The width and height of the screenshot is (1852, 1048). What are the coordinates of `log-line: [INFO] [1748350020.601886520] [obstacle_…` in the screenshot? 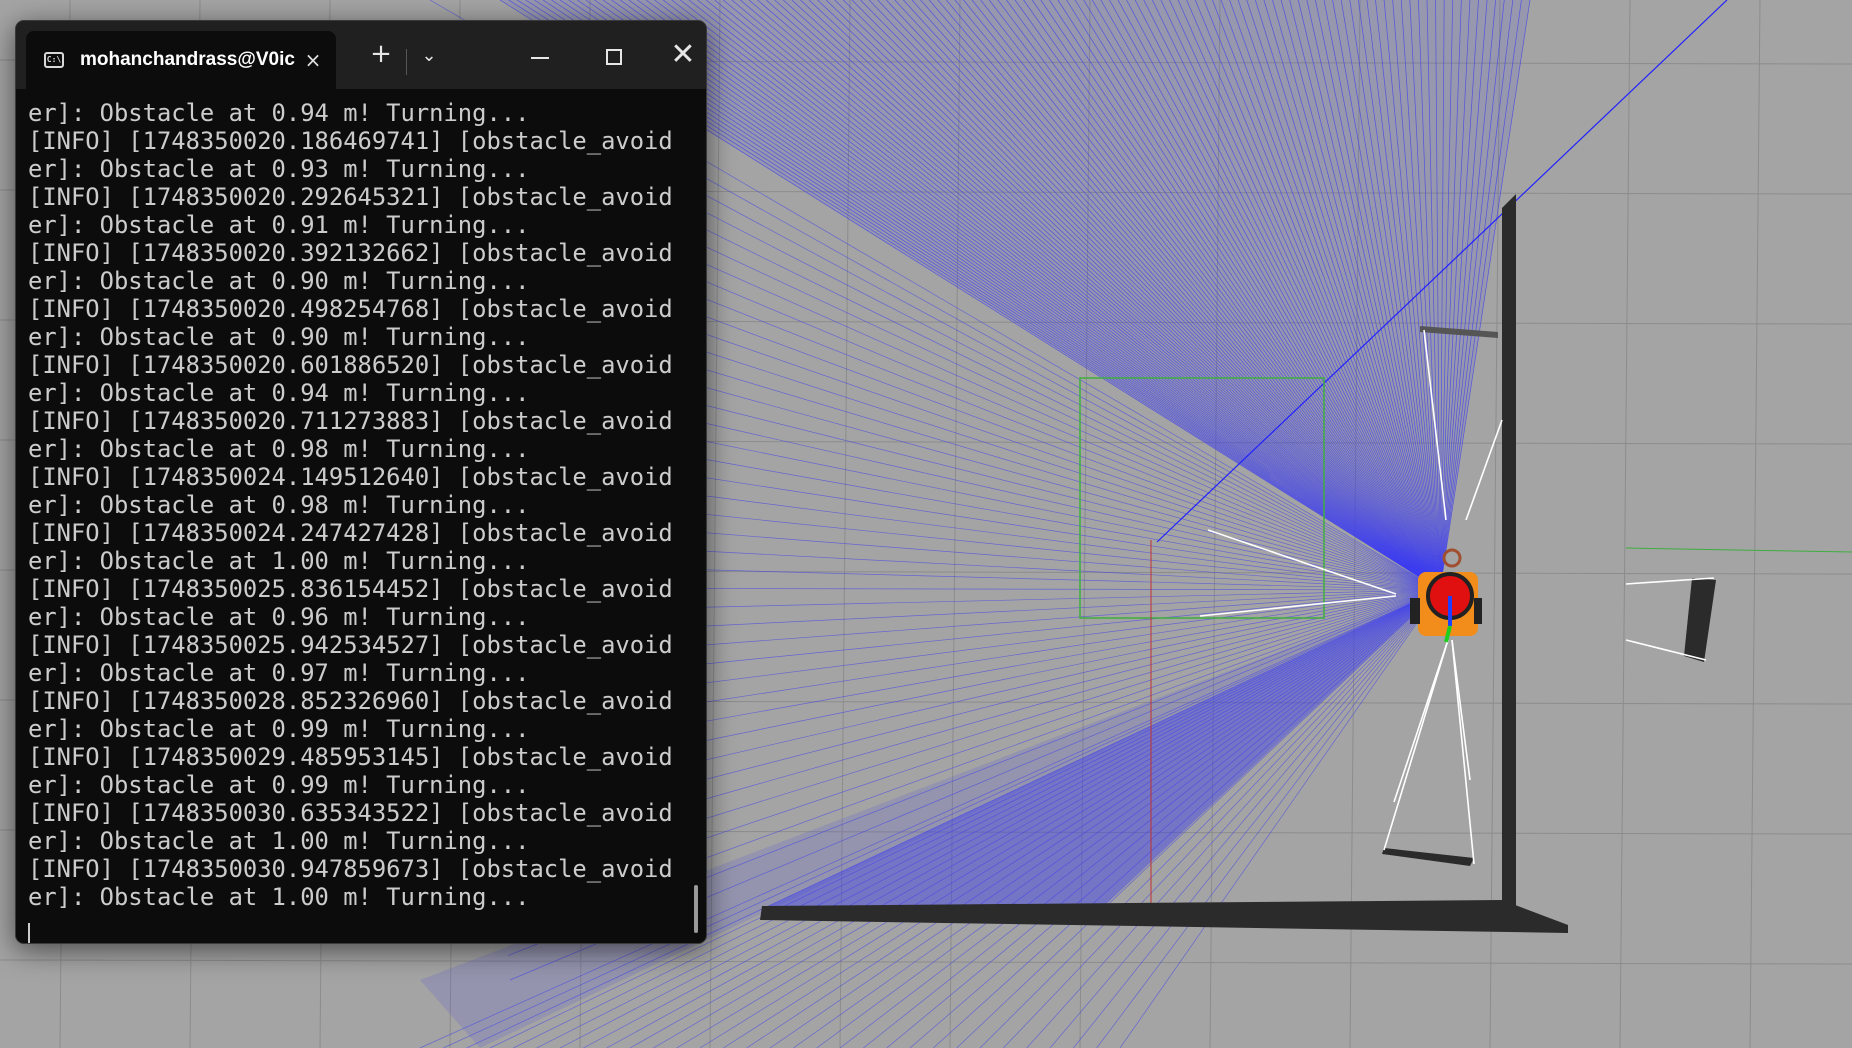 It's located at (350, 365).